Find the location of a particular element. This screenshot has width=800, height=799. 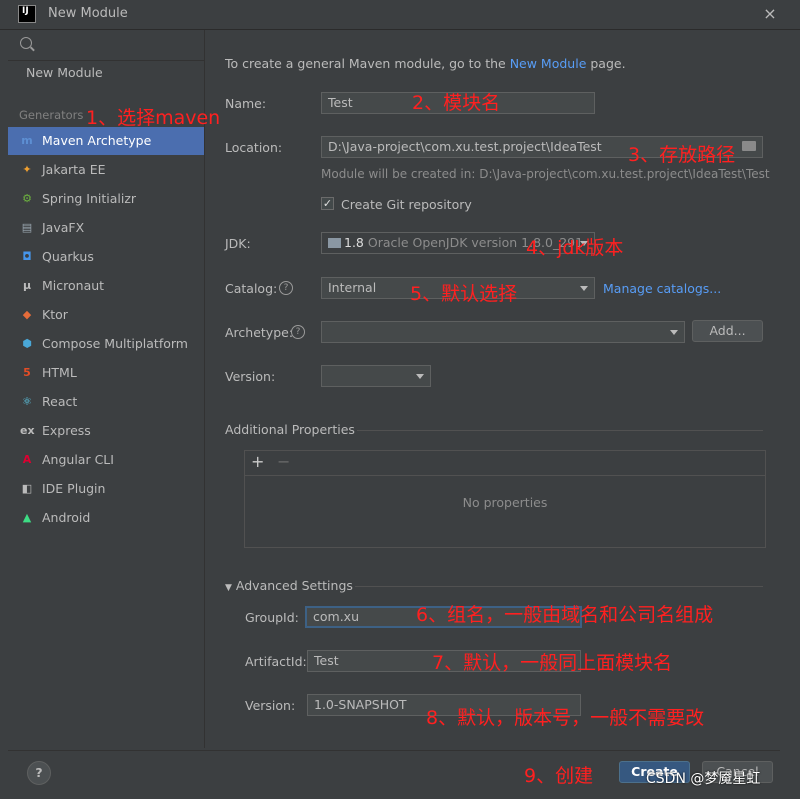

sidebar-item-jakarta-ee: ✦ Jakarta EE is located at coordinates (106, 170).